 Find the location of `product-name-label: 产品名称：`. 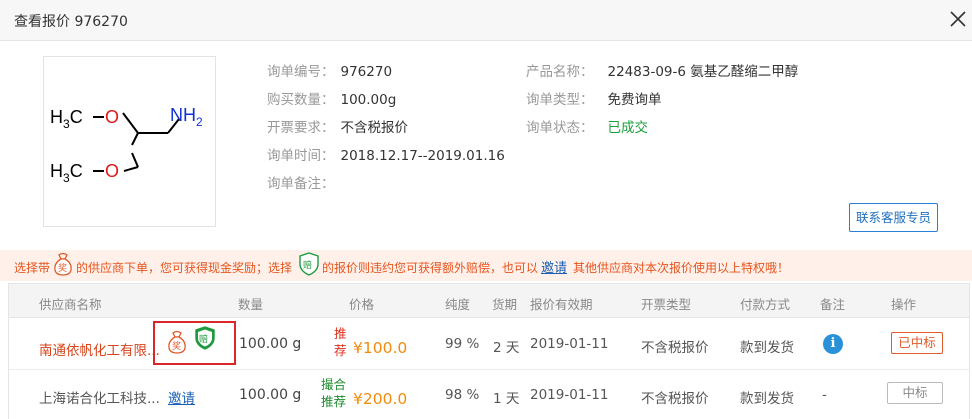

product-name-label: 产品名称： is located at coordinates (560, 72).